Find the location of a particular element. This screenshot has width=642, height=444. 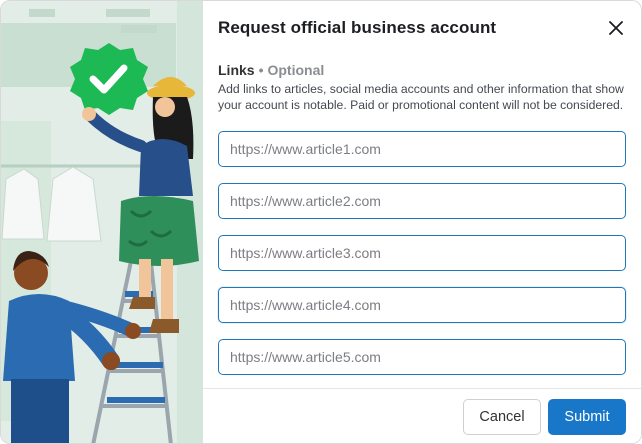

links-section-heading: Links • Optional is located at coordinates (271, 70).